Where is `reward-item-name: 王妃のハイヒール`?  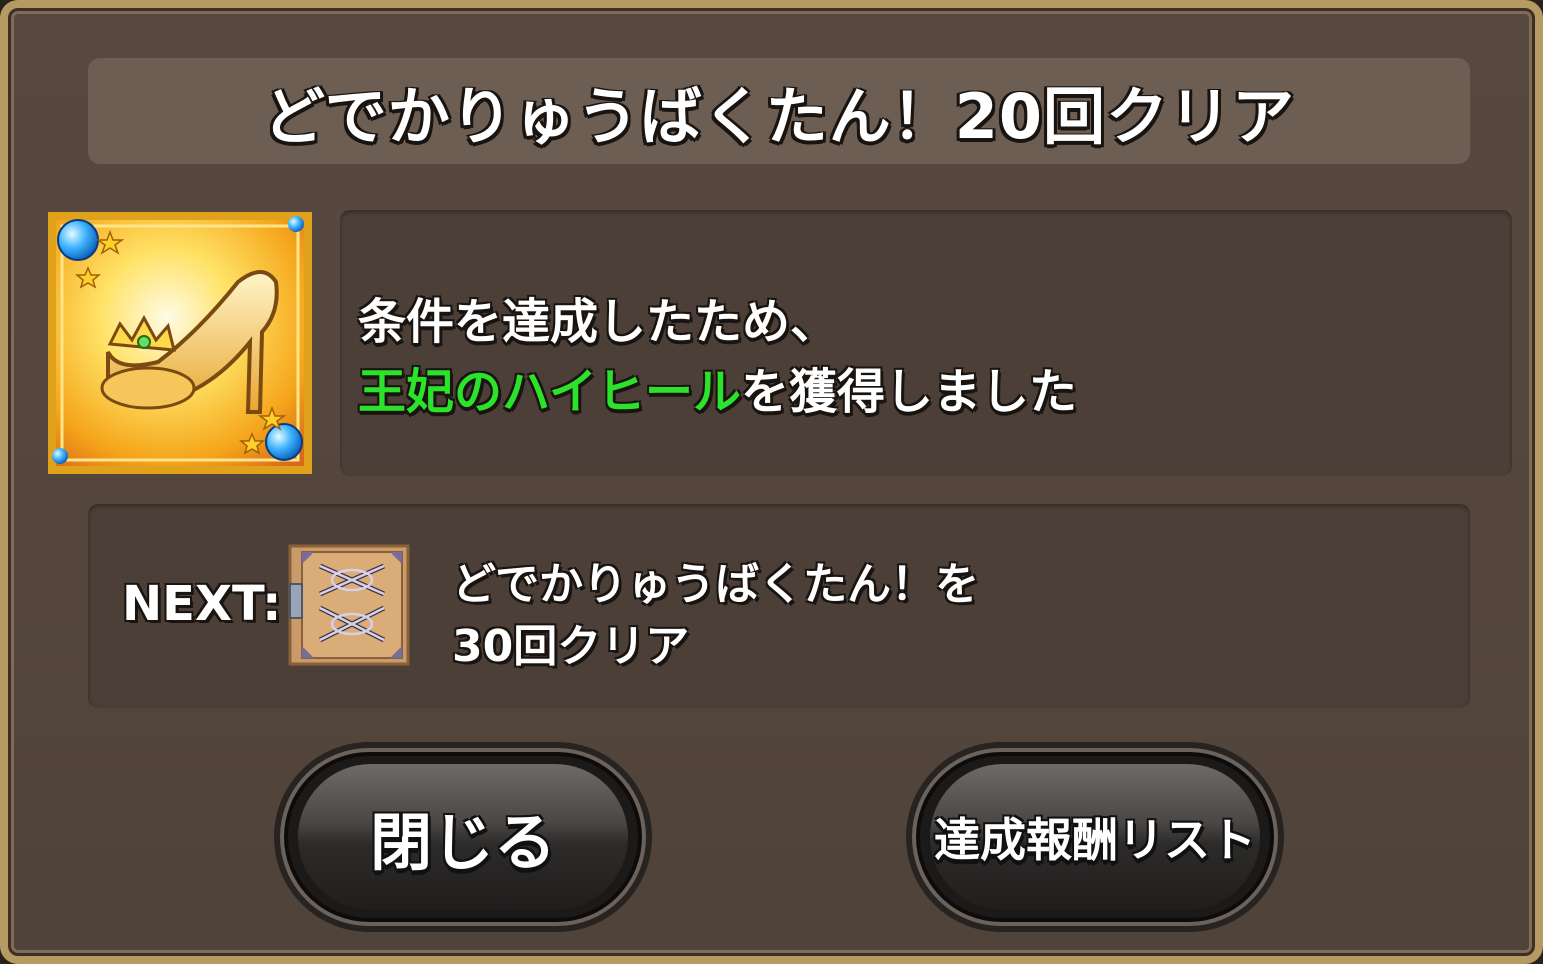
reward-item-name: 王妃のハイヒール is located at coordinates (550, 392).